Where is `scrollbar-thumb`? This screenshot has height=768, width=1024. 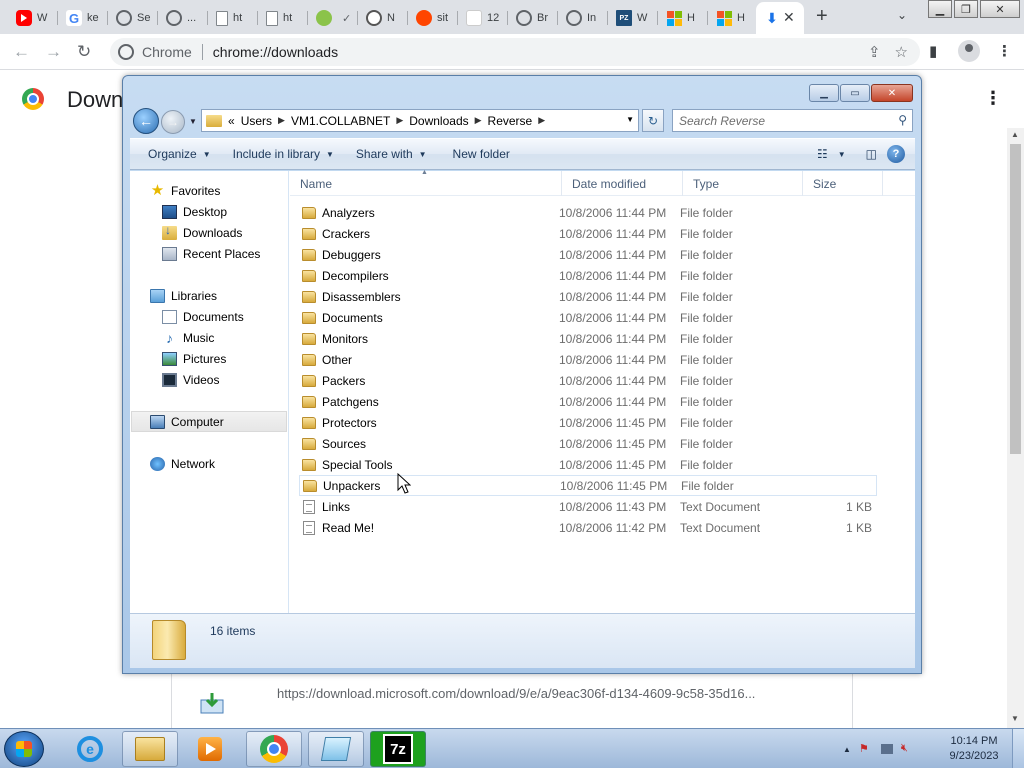
scrollbar-thumb is located at coordinates (1015, 299).